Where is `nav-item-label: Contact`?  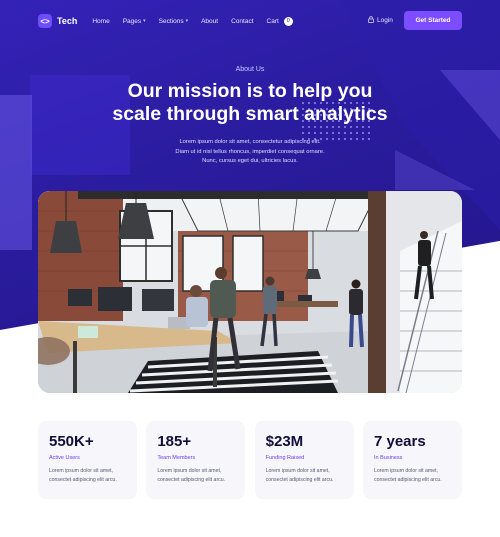 nav-item-label: Contact is located at coordinates (242, 21).